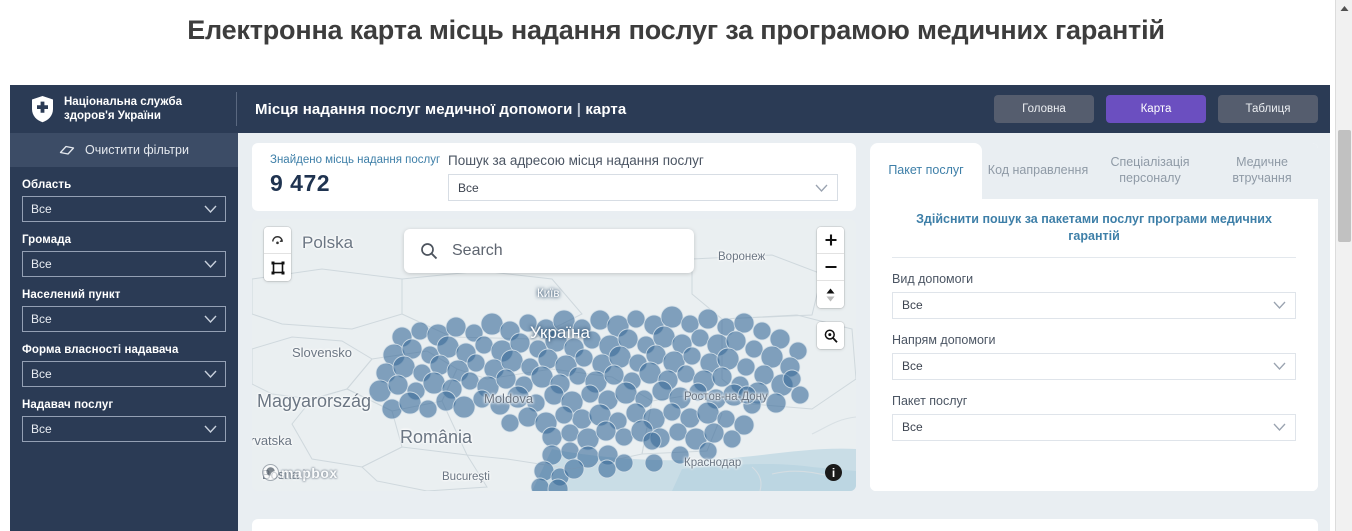  What do you see at coordinates (41, 429) in the screenshot?
I see `filter-provider-value: Все` at bounding box center [41, 429].